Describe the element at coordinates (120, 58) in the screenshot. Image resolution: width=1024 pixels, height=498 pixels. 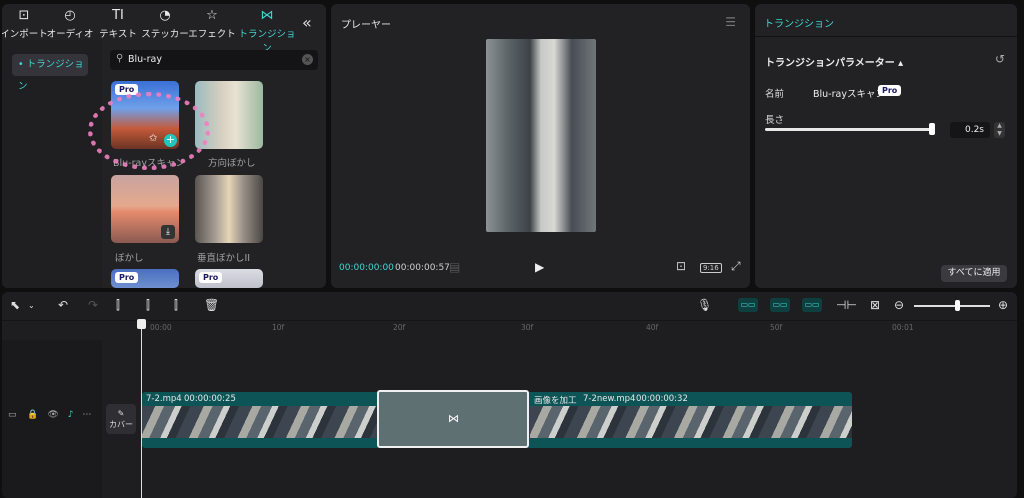
I see `search-icon: ⚲` at that location.